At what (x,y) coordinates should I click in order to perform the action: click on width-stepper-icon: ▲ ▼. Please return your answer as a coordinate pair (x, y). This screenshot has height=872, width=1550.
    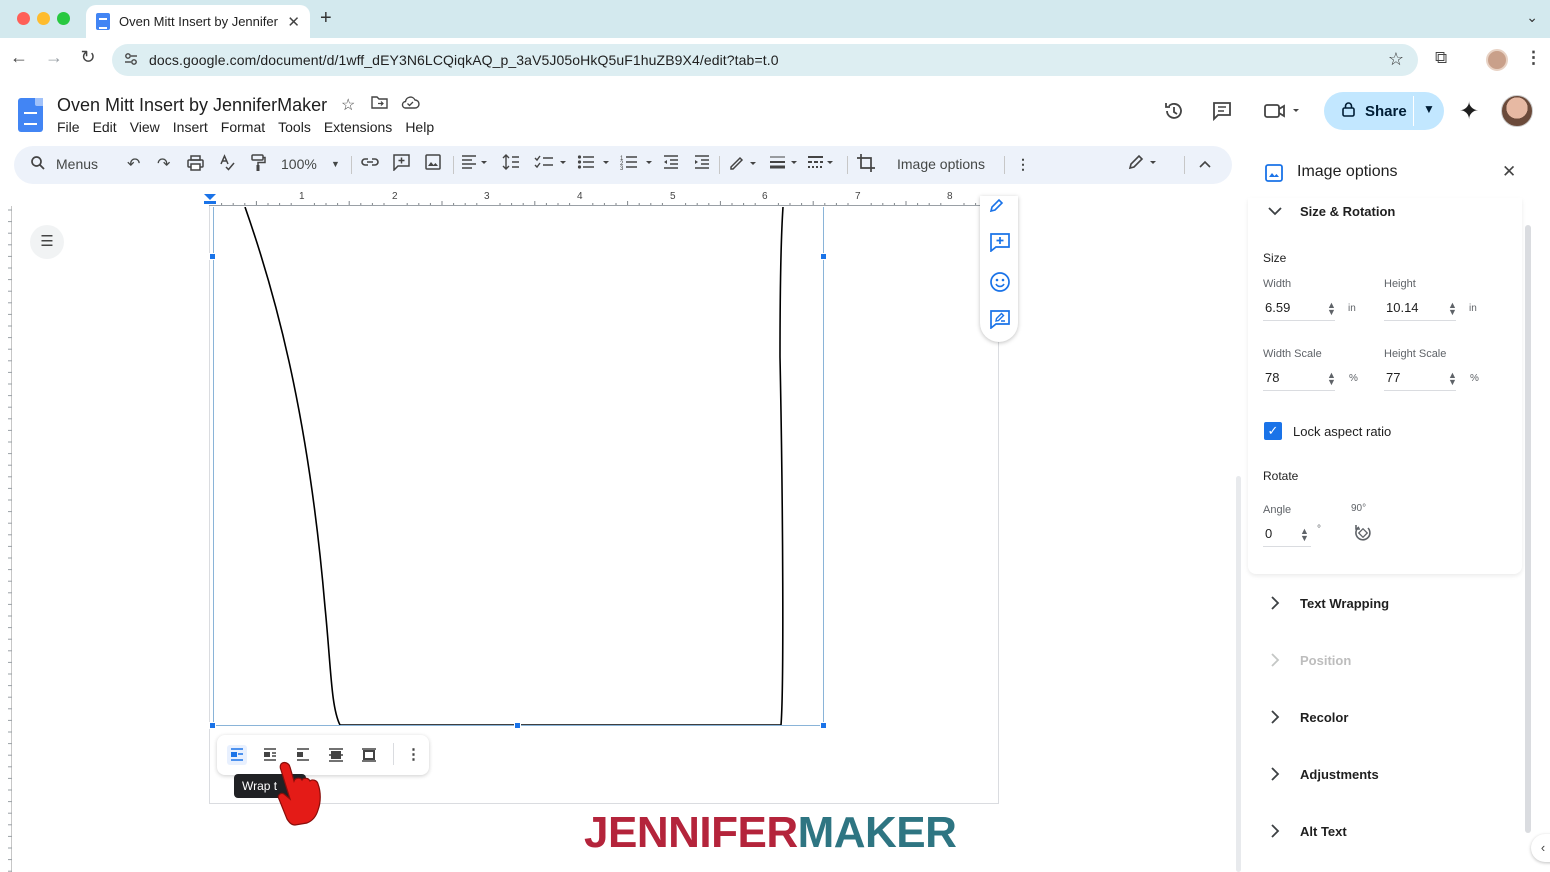
    Looking at the image, I should click on (1331, 309).